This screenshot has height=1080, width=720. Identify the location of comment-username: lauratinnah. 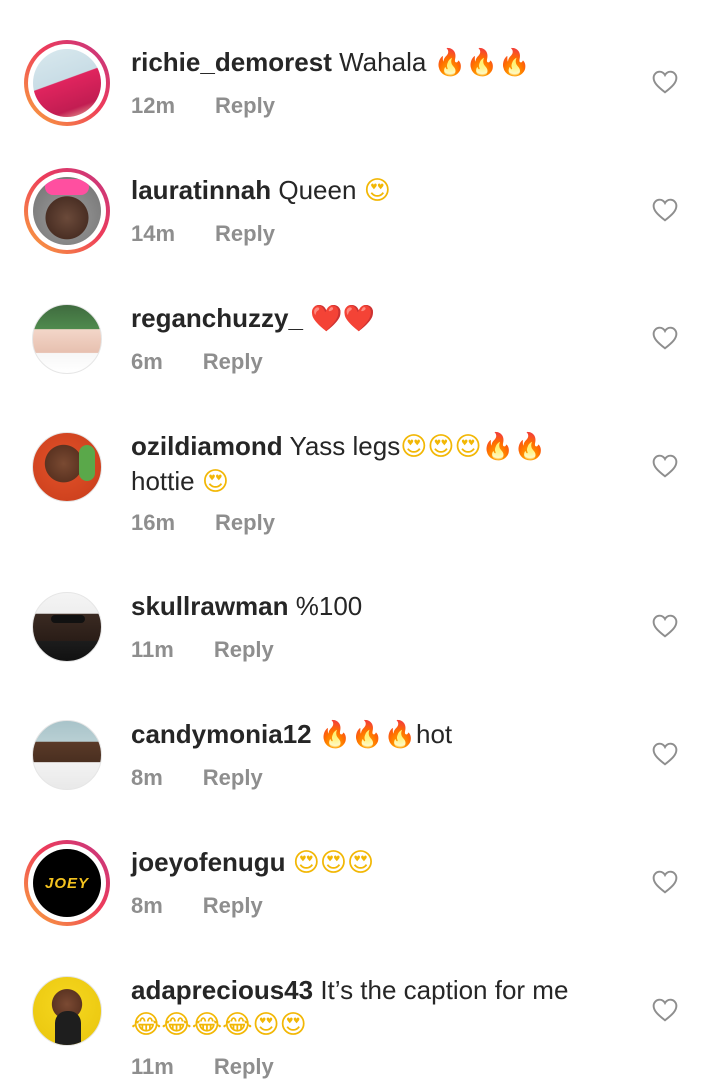
(201, 190).